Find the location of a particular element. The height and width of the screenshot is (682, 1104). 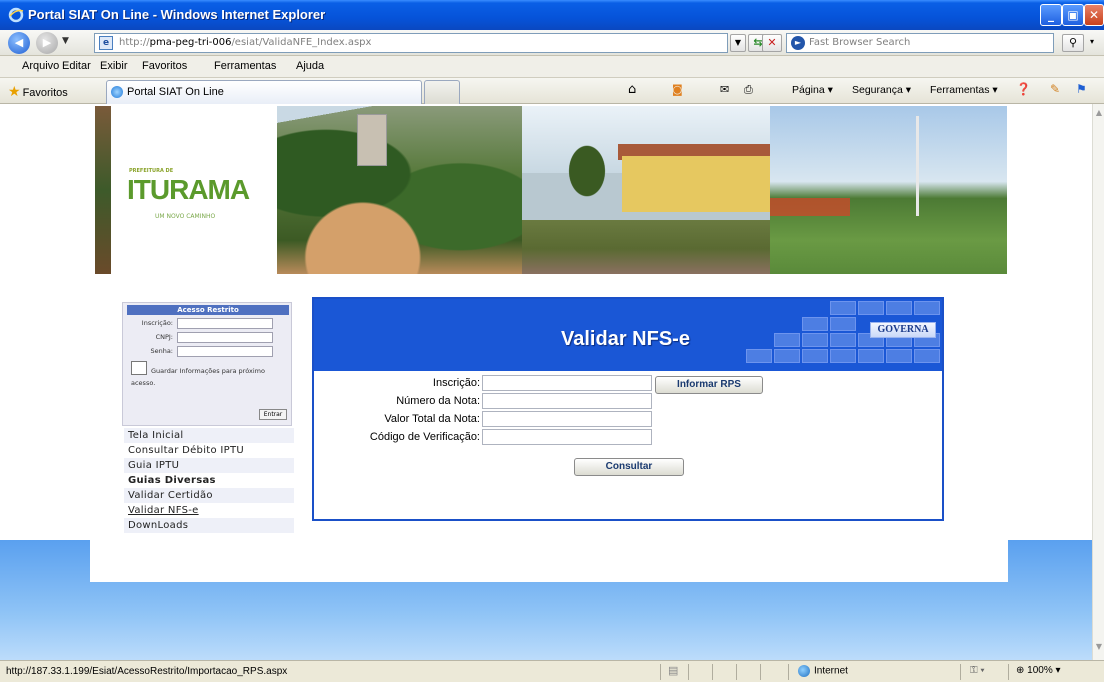

zone-label: Internet is located at coordinates (831, 671).